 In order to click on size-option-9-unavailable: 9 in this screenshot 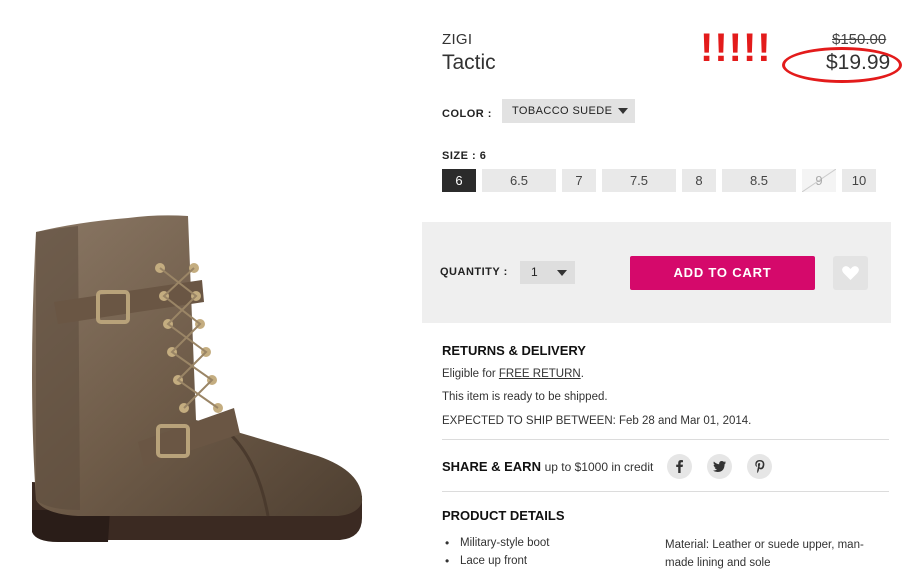, I will do `click(819, 180)`.